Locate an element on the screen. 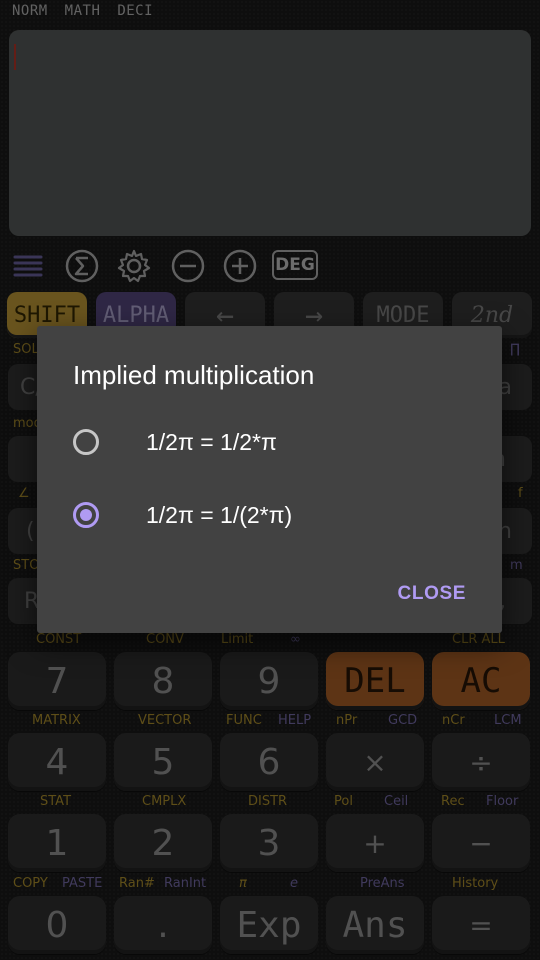  option-label: 1/2π = 1/2*π is located at coordinates (211, 441).